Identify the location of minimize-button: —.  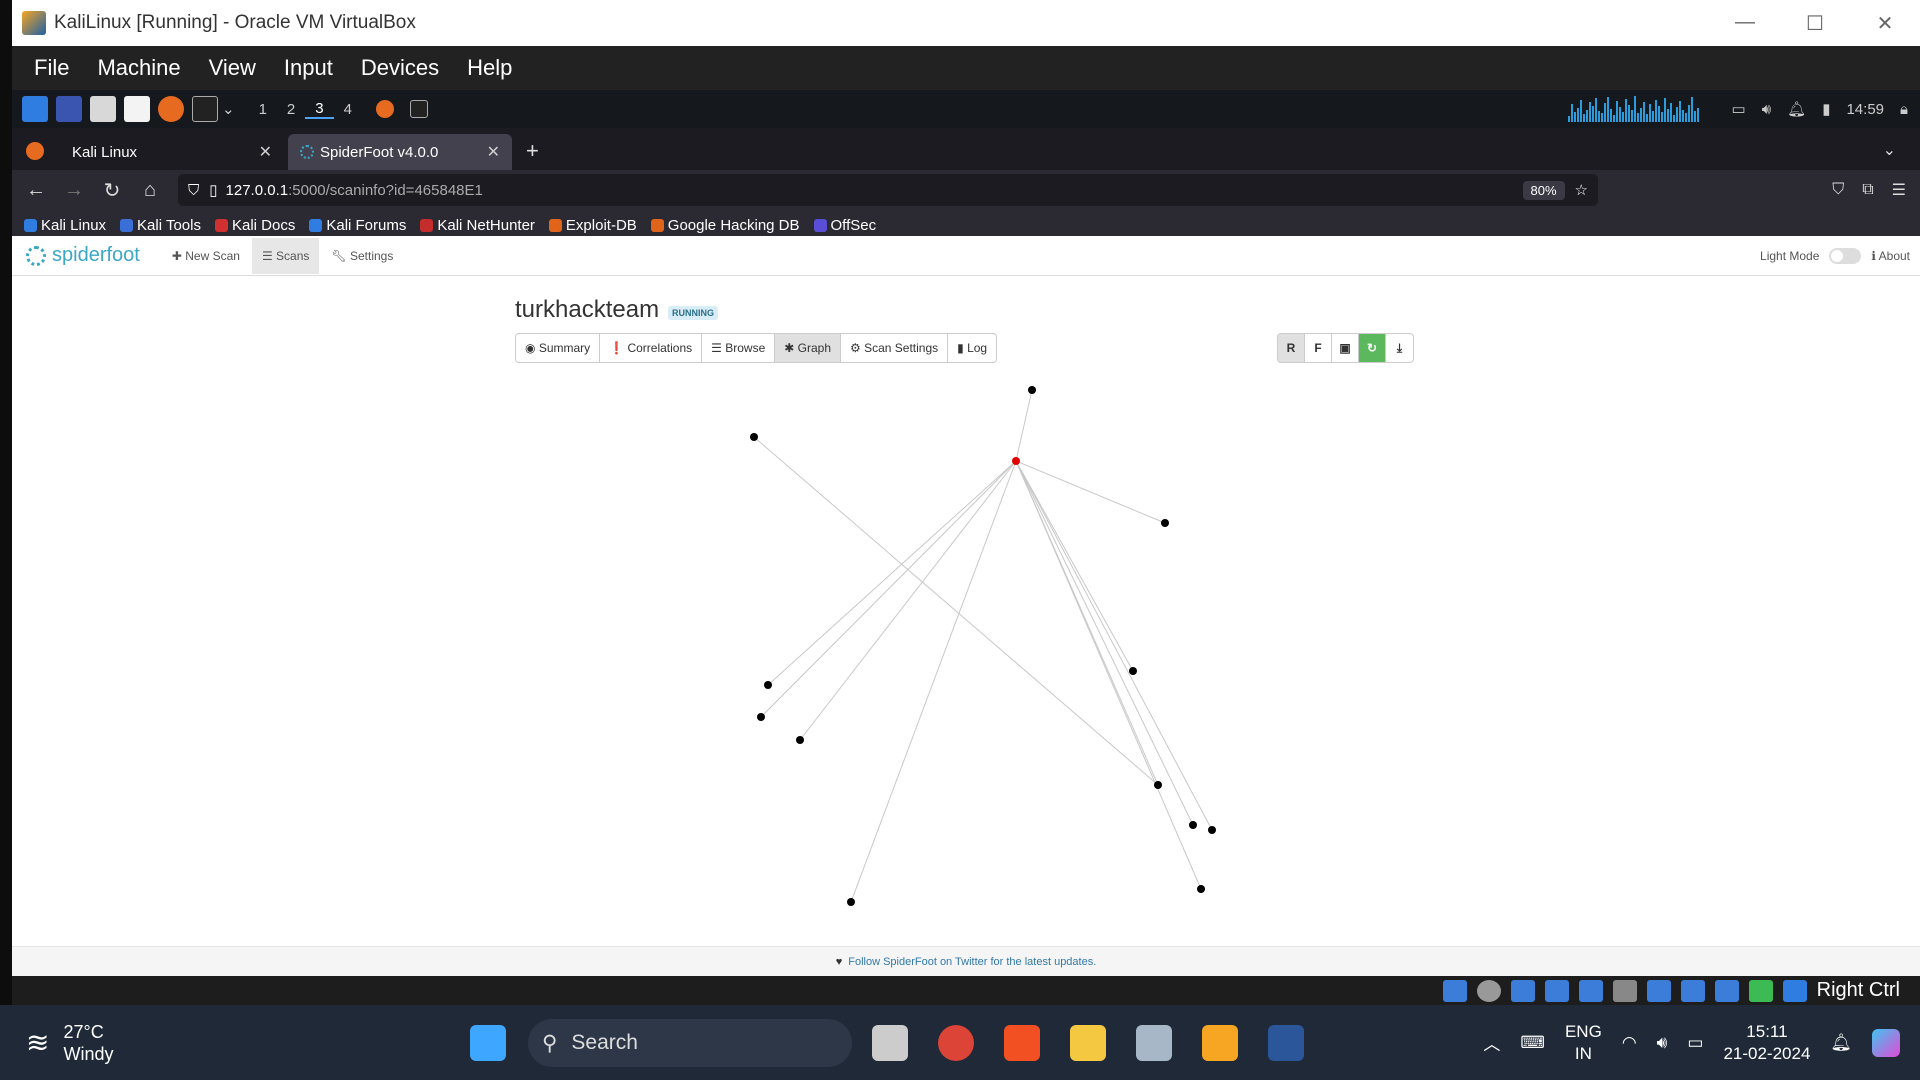
(1745, 23).